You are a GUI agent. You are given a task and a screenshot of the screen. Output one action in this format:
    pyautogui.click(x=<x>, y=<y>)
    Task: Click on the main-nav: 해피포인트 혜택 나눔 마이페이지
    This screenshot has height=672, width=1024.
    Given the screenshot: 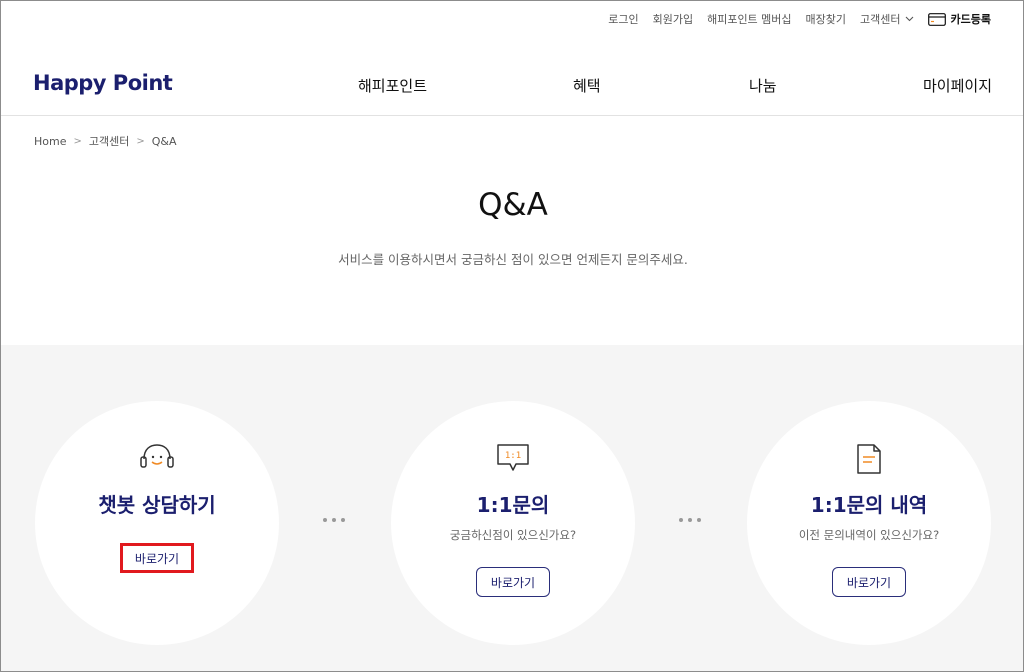 What is the action you would take?
    pyautogui.click(x=512, y=85)
    